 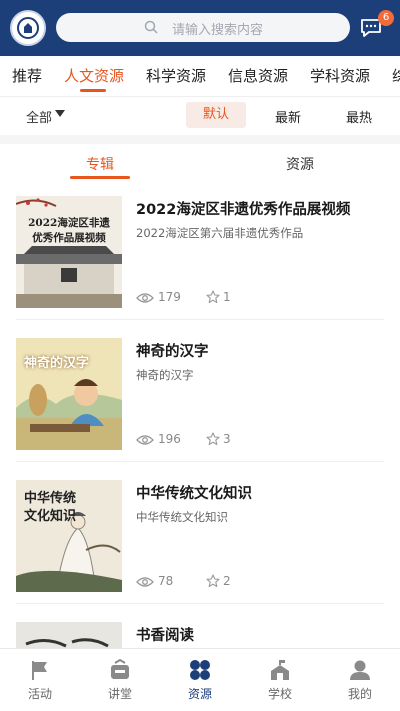 What do you see at coordinates (227, 439) in the screenshot?
I see `favorite-count: 3` at bounding box center [227, 439].